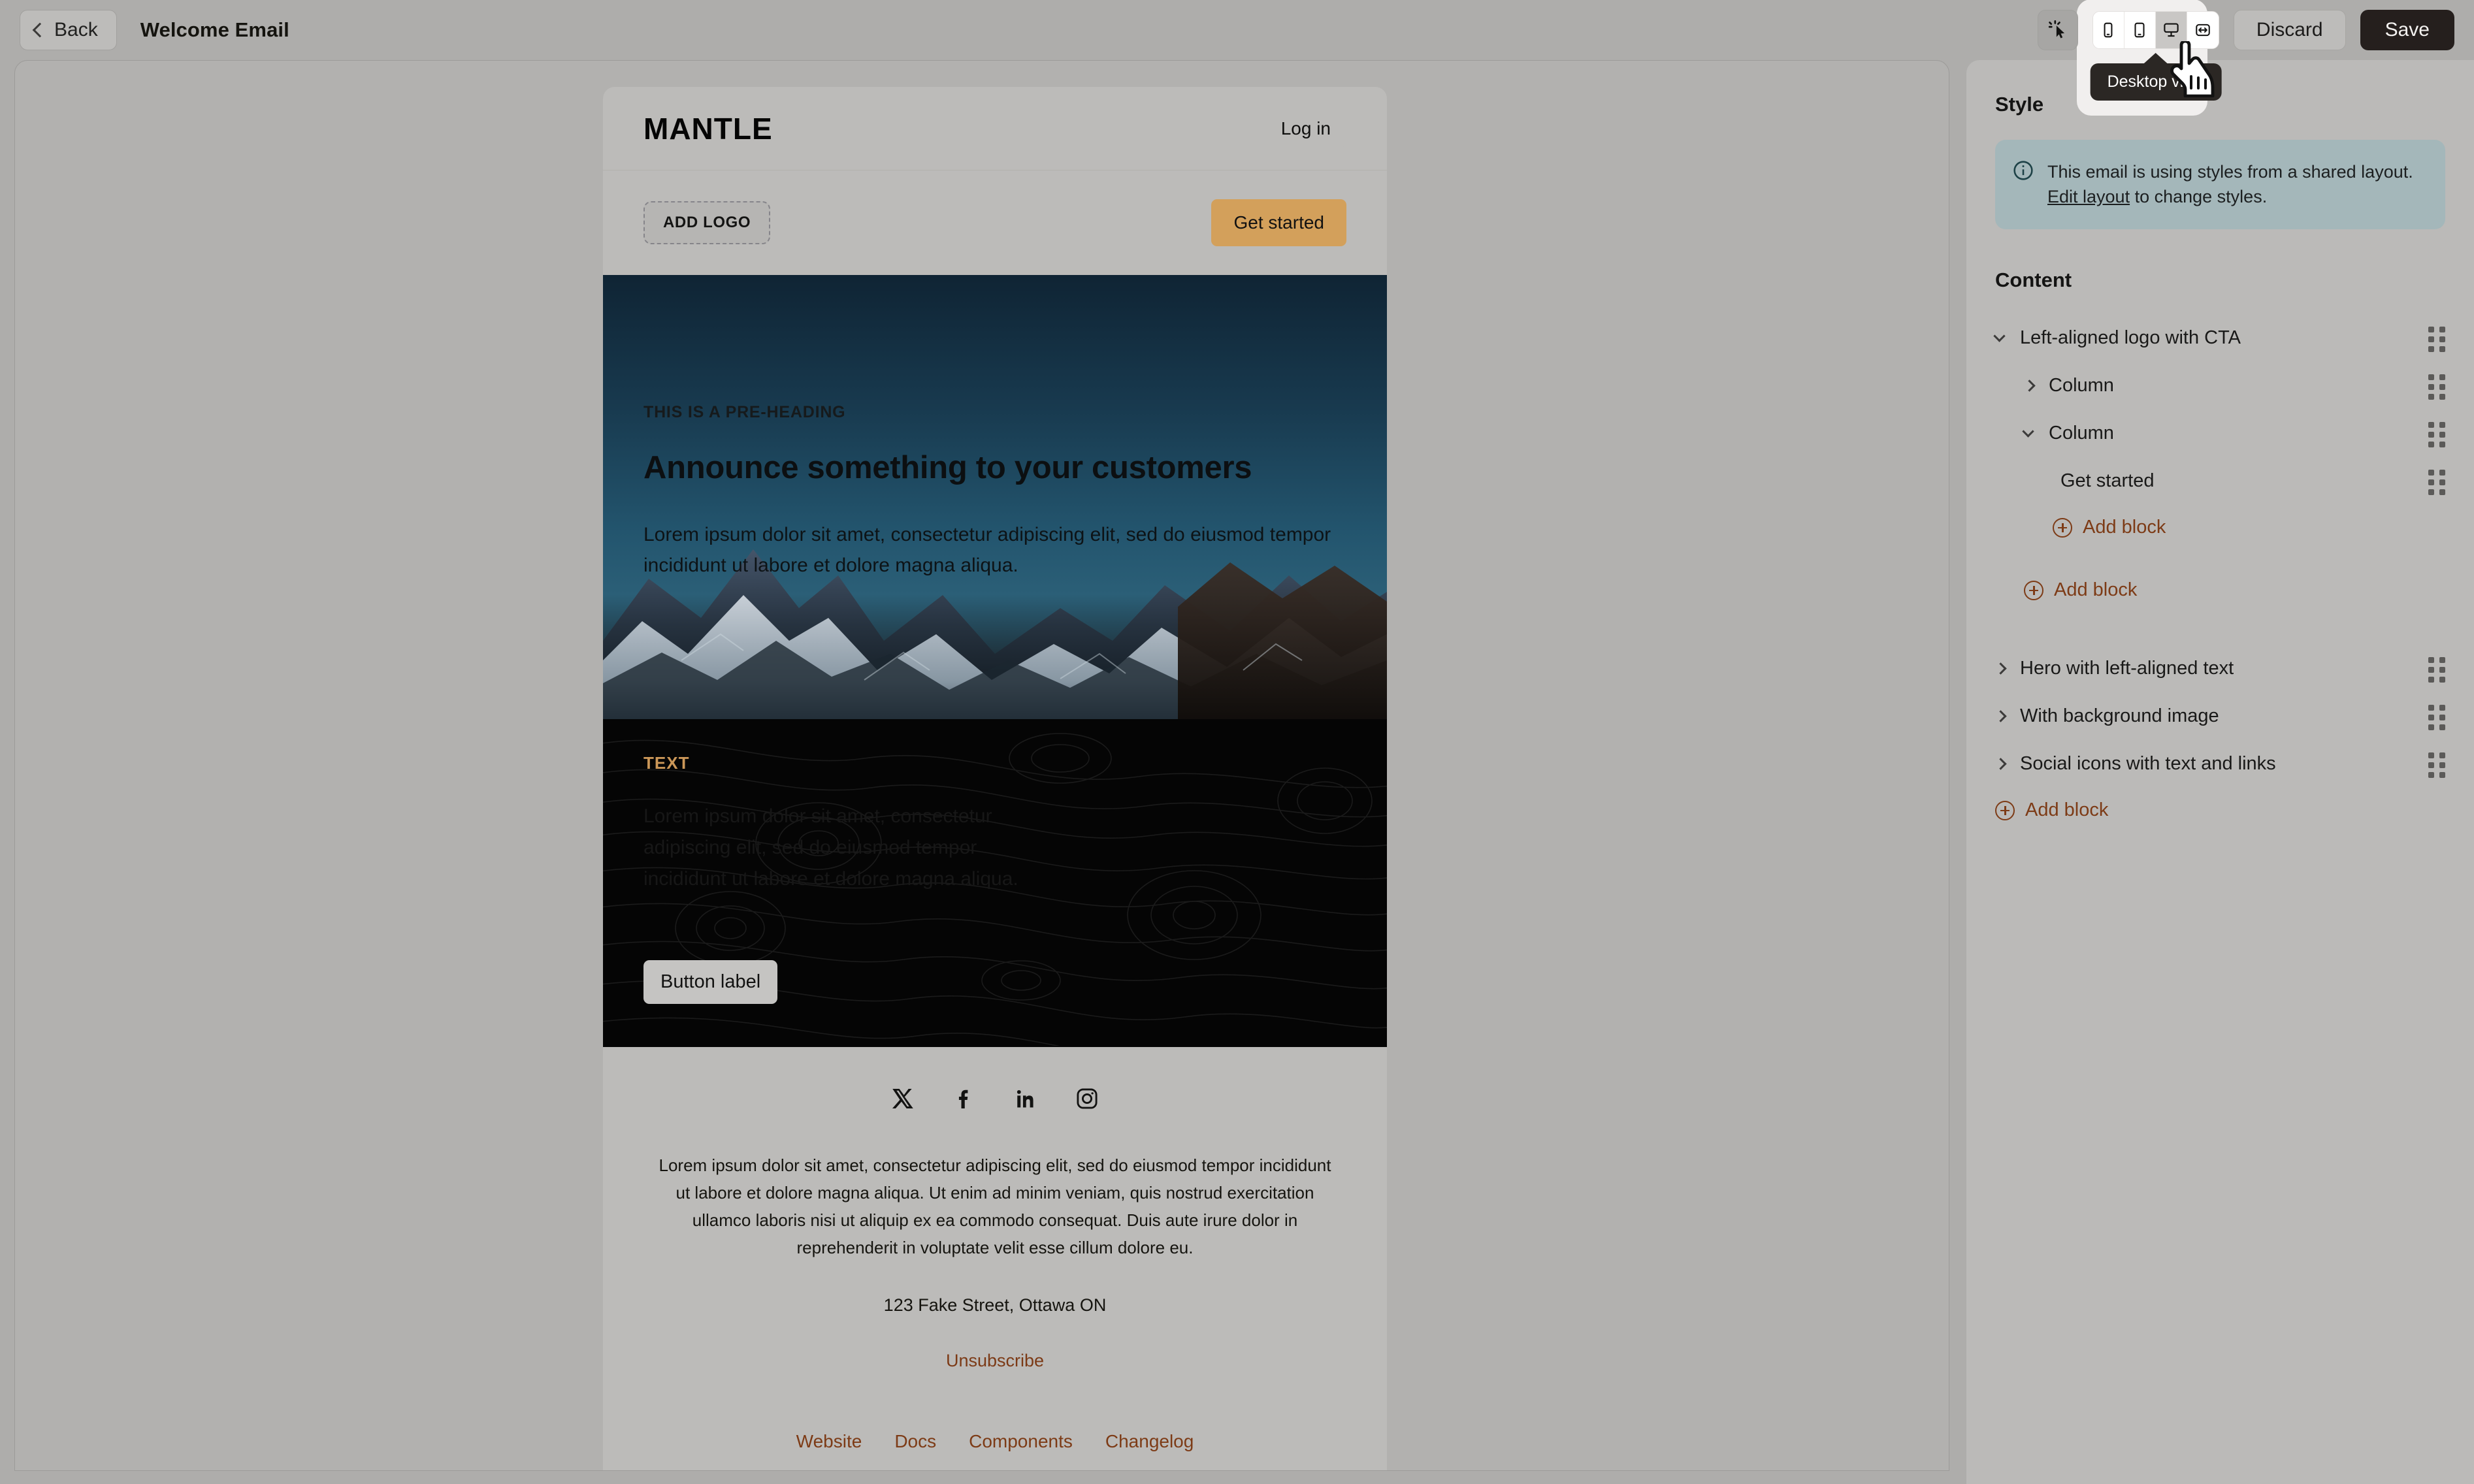 The width and height of the screenshot is (2474, 1484). What do you see at coordinates (710, 982) in the screenshot?
I see `dark-block-button: Button label` at bounding box center [710, 982].